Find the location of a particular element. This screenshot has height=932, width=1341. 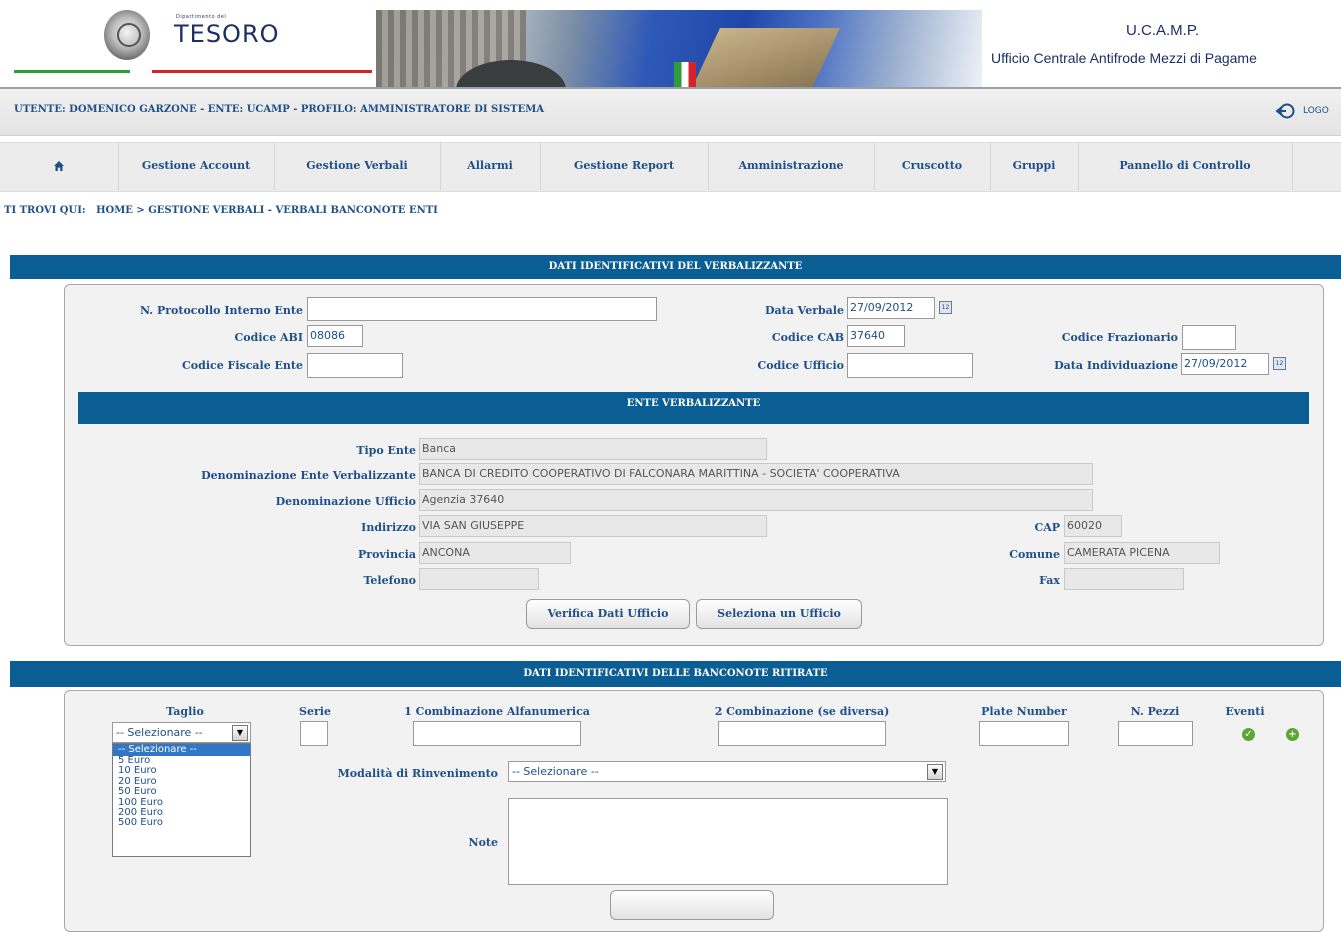

check-circle-icon: ✓ is located at coordinates (1248, 734).